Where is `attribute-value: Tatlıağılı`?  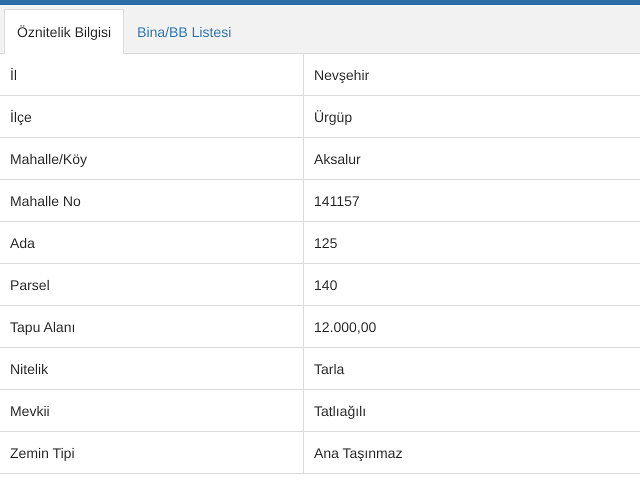 attribute-value: Tatlıağılı is located at coordinates (471, 410).